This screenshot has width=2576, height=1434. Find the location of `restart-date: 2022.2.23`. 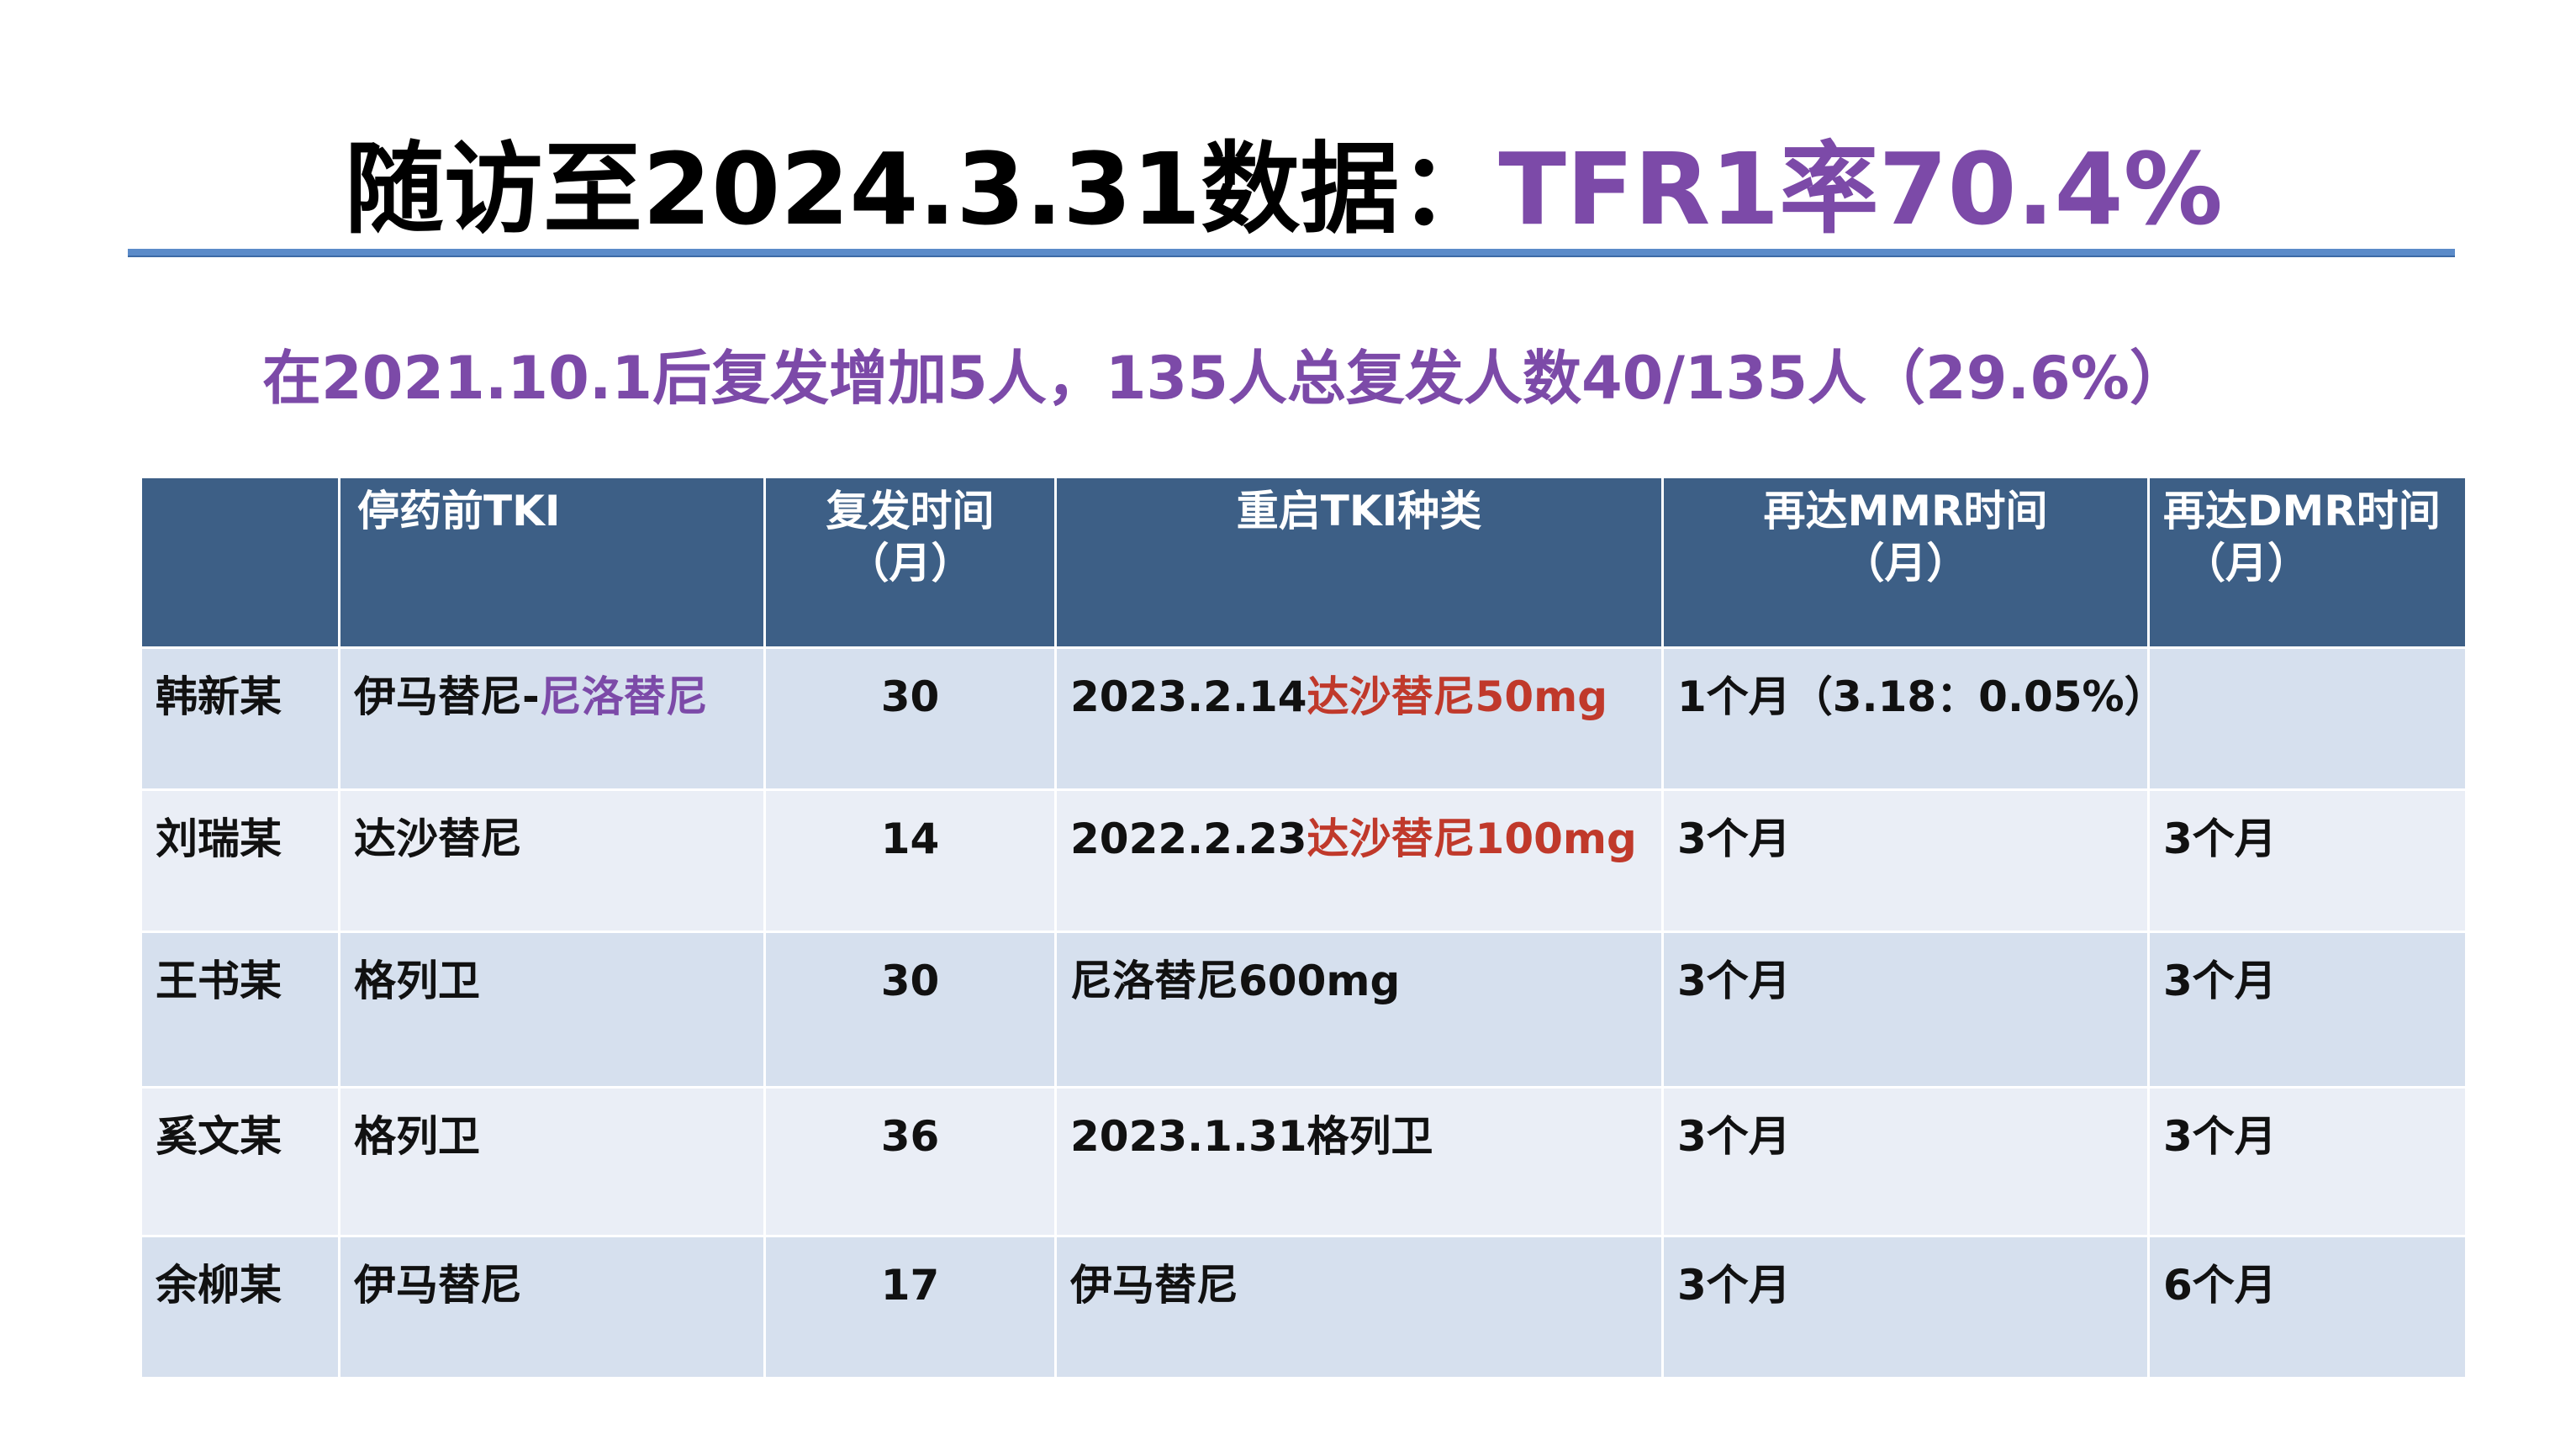

restart-date: 2022.2.23 is located at coordinates (1189, 839).